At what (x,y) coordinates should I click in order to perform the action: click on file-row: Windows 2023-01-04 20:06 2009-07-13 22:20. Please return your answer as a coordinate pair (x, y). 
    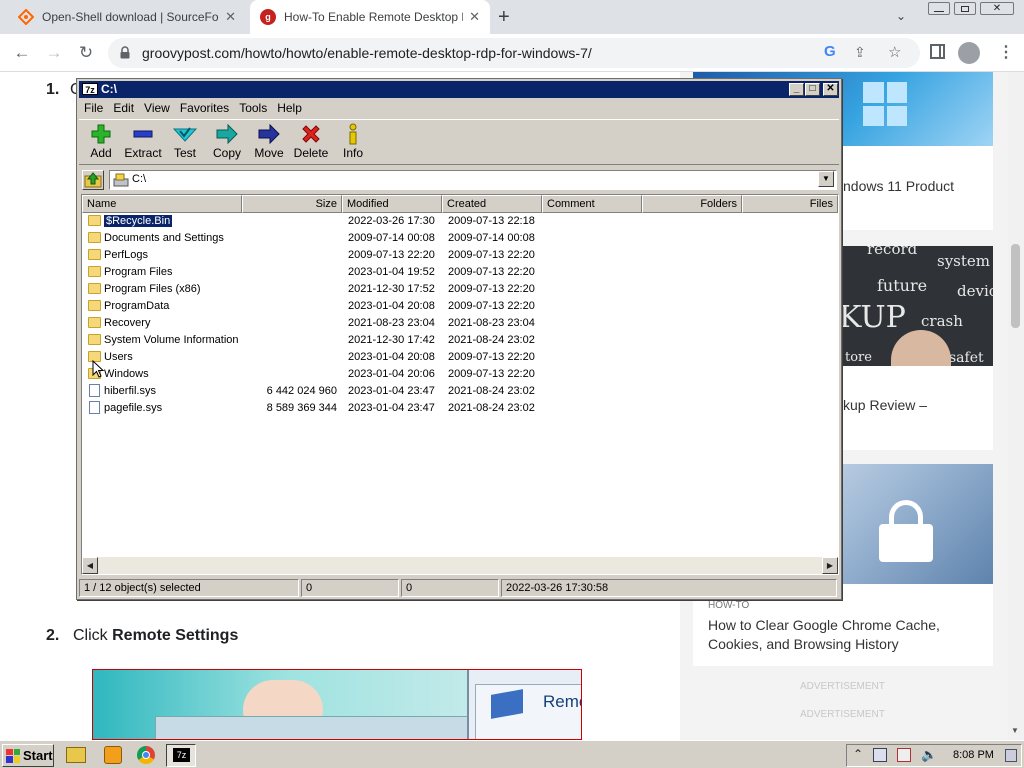
    Looking at the image, I should click on (321, 374).